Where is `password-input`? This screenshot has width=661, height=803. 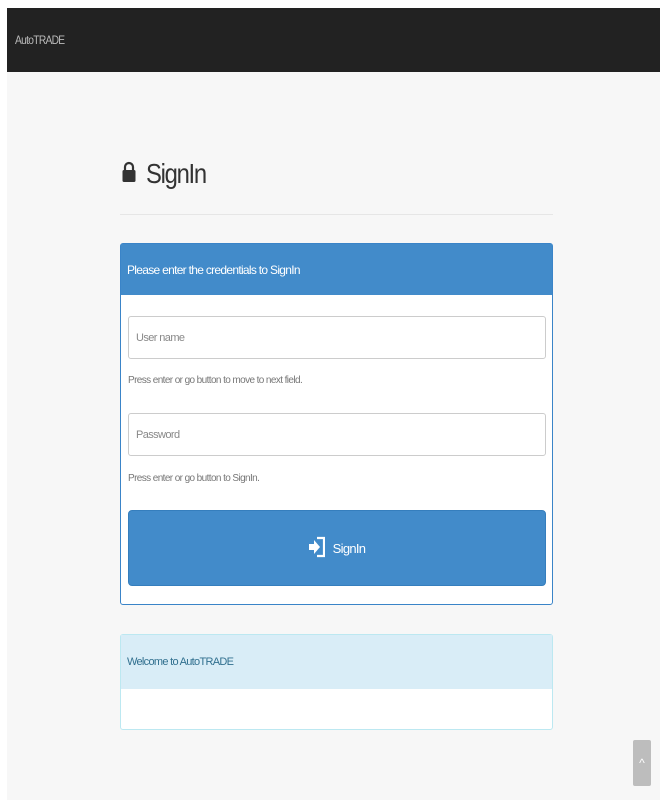
password-input is located at coordinates (337, 434).